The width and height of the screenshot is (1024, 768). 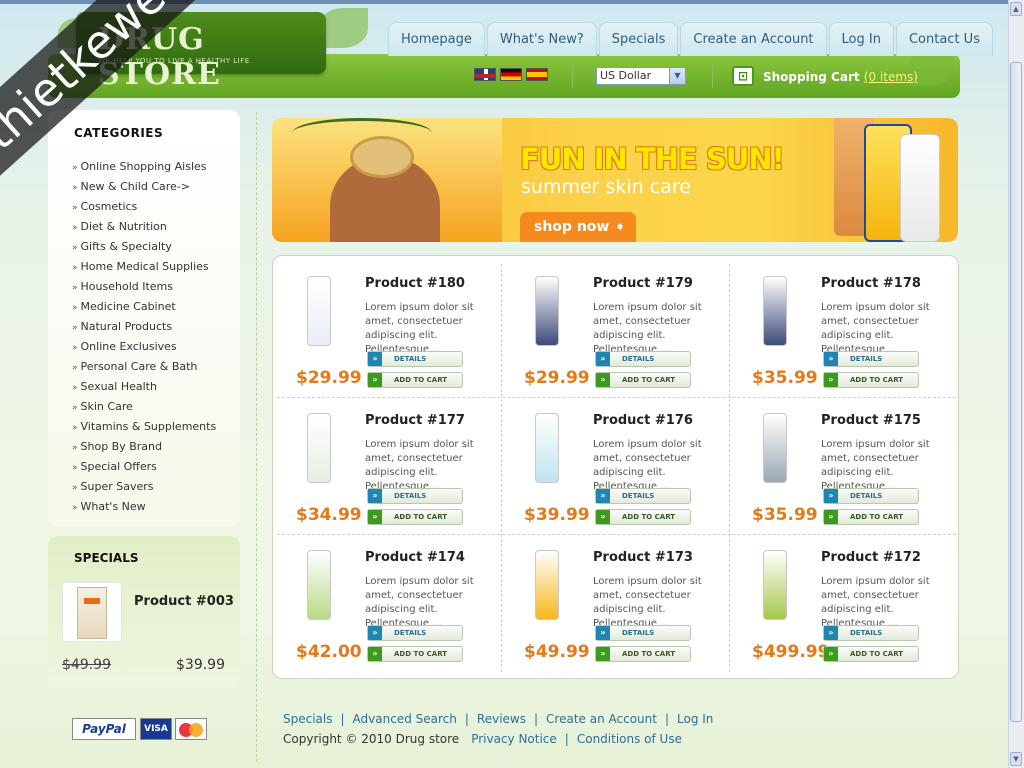 I want to click on german-flag-icon, so click(x=511, y=74).